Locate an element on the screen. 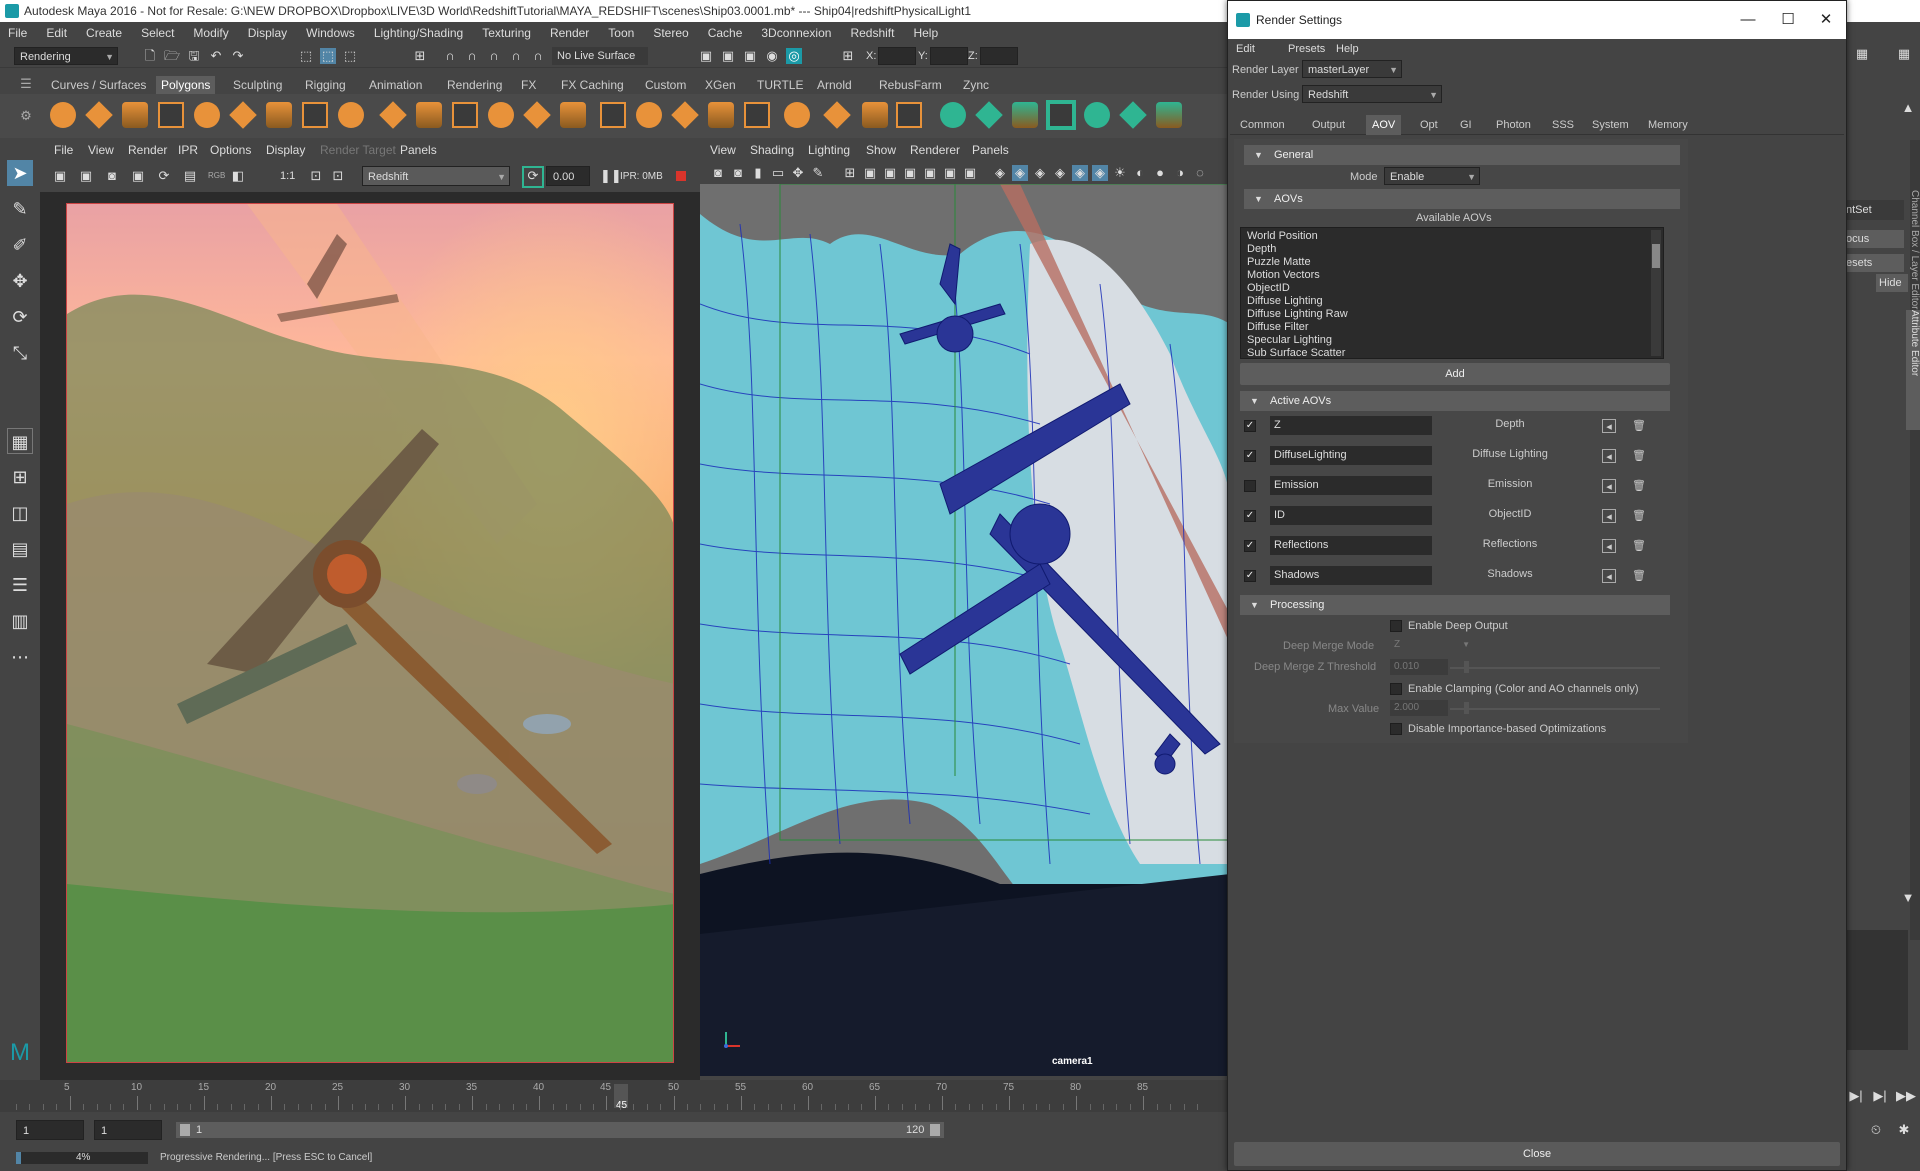 The width and height of the screenshot is (1920, 1171). render-view-menu-options: Options is located at coordinates (230, 150).